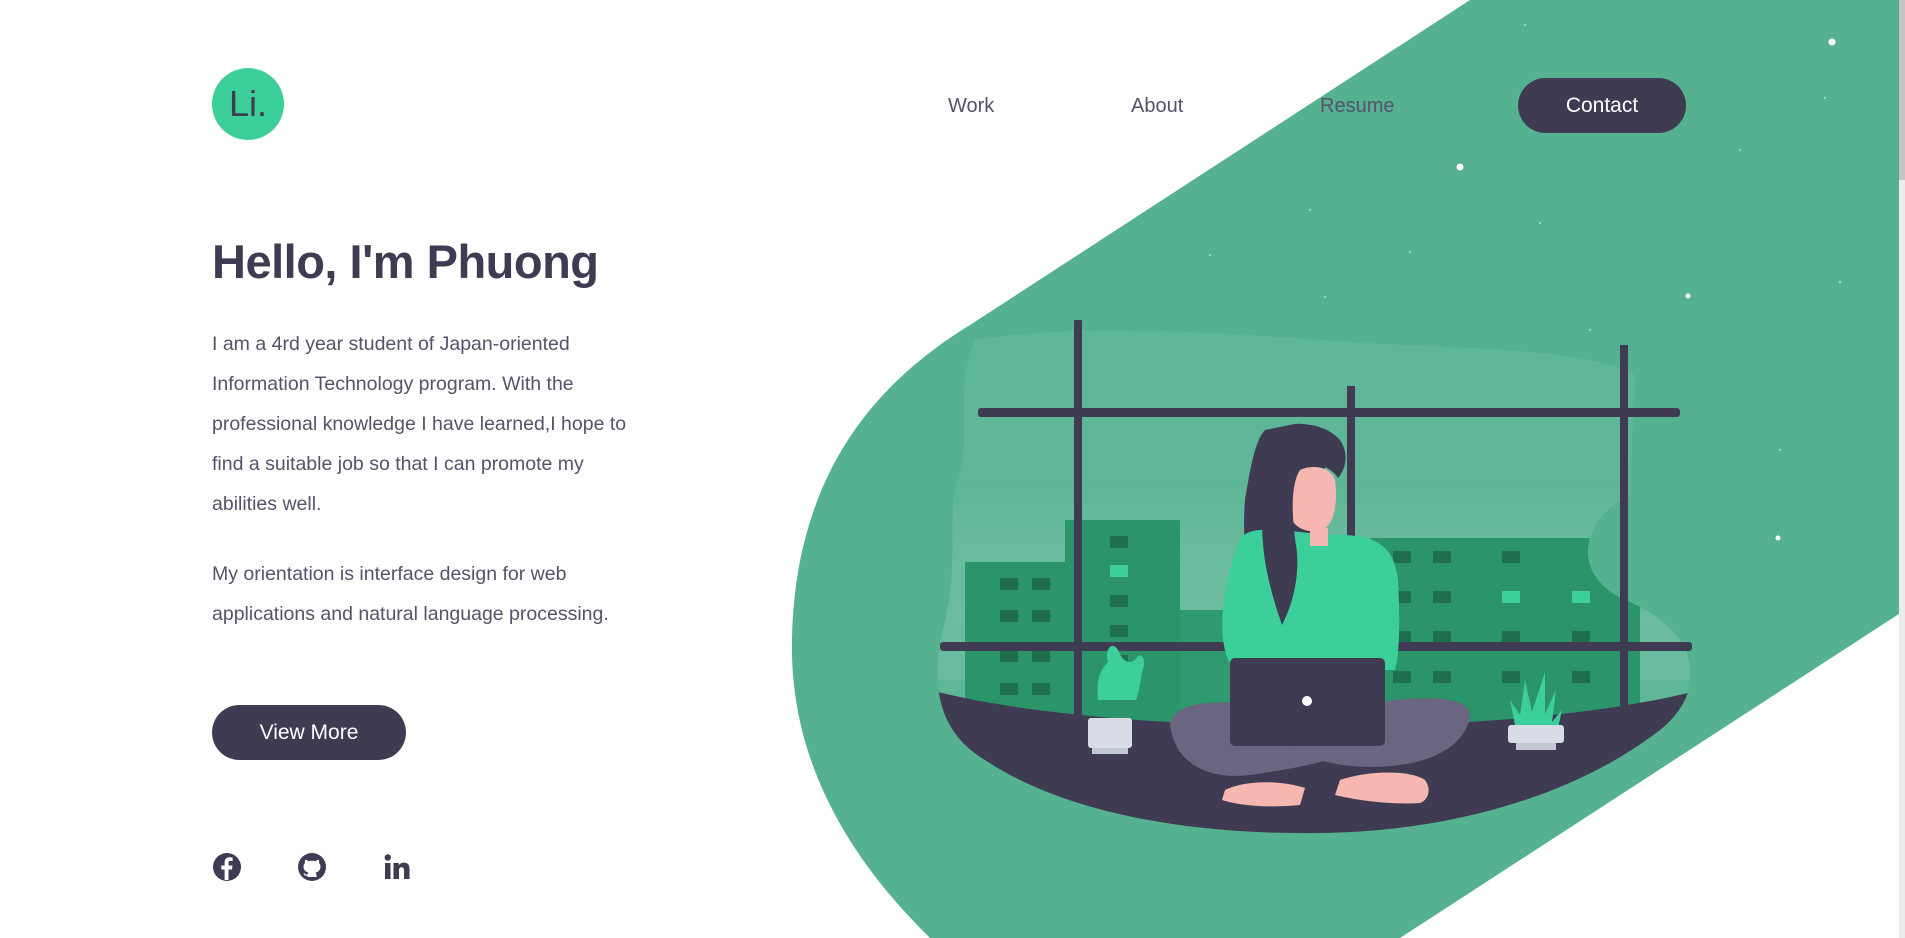 This screenshot has width=1905, height=938. Describe the element at coordinates (1602, 105) in the screenshot. I see `contact-button: Contact` at that location.